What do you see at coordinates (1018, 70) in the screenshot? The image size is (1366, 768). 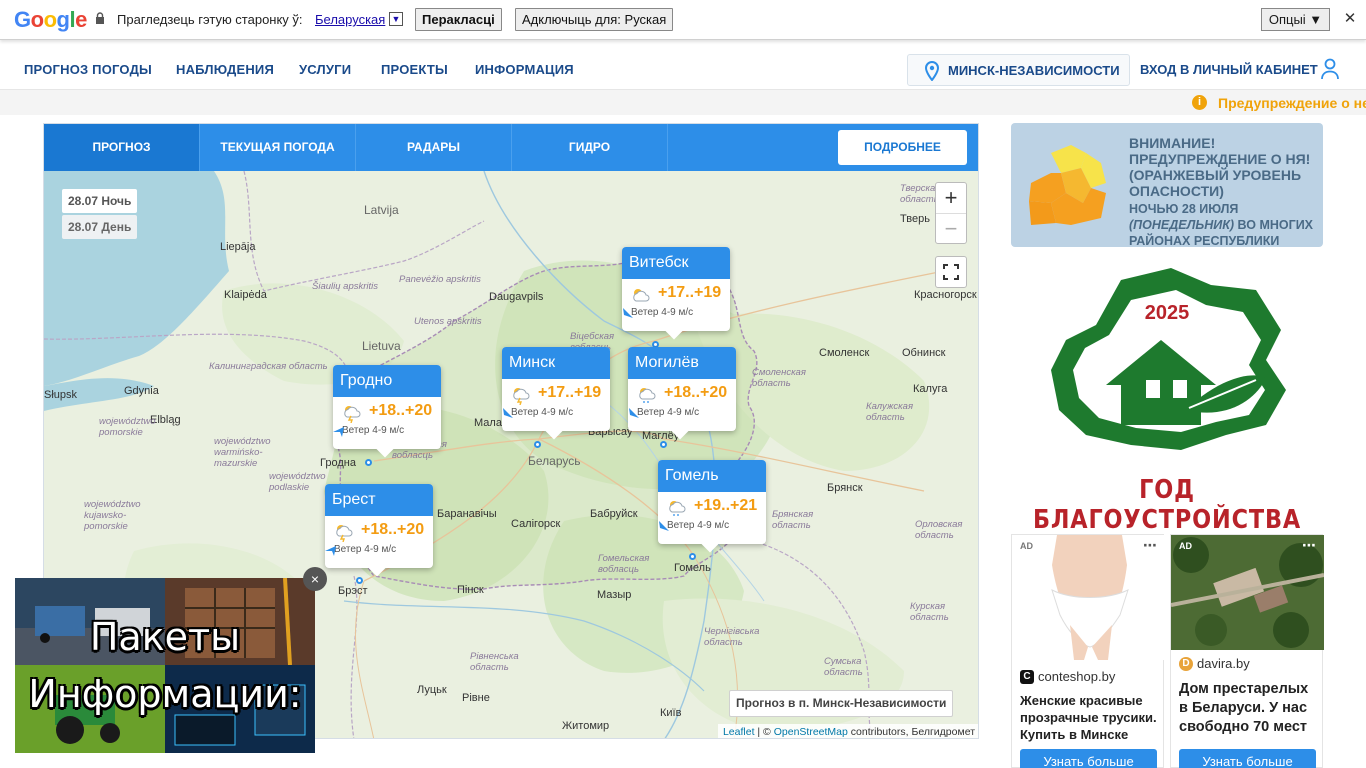 I see `location-selector: МИНСК-НЕЗАВИСИМОСТИ` at bounding box center [1018, 70].